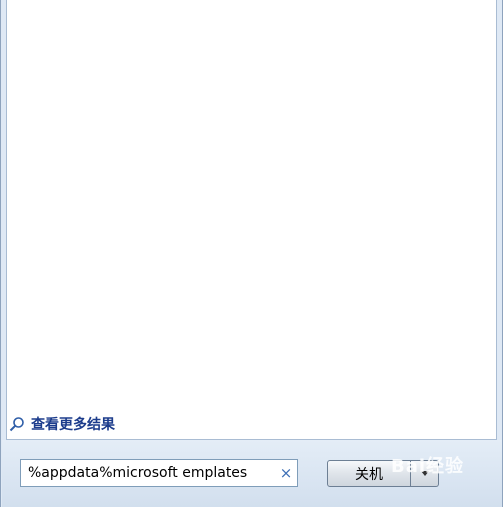 This screenshot has width=503, height=507. What do you see at coordinates (286, 473) in the screenshot?
I see `clear-search-icon: ×` at bounding box center [286, 473].